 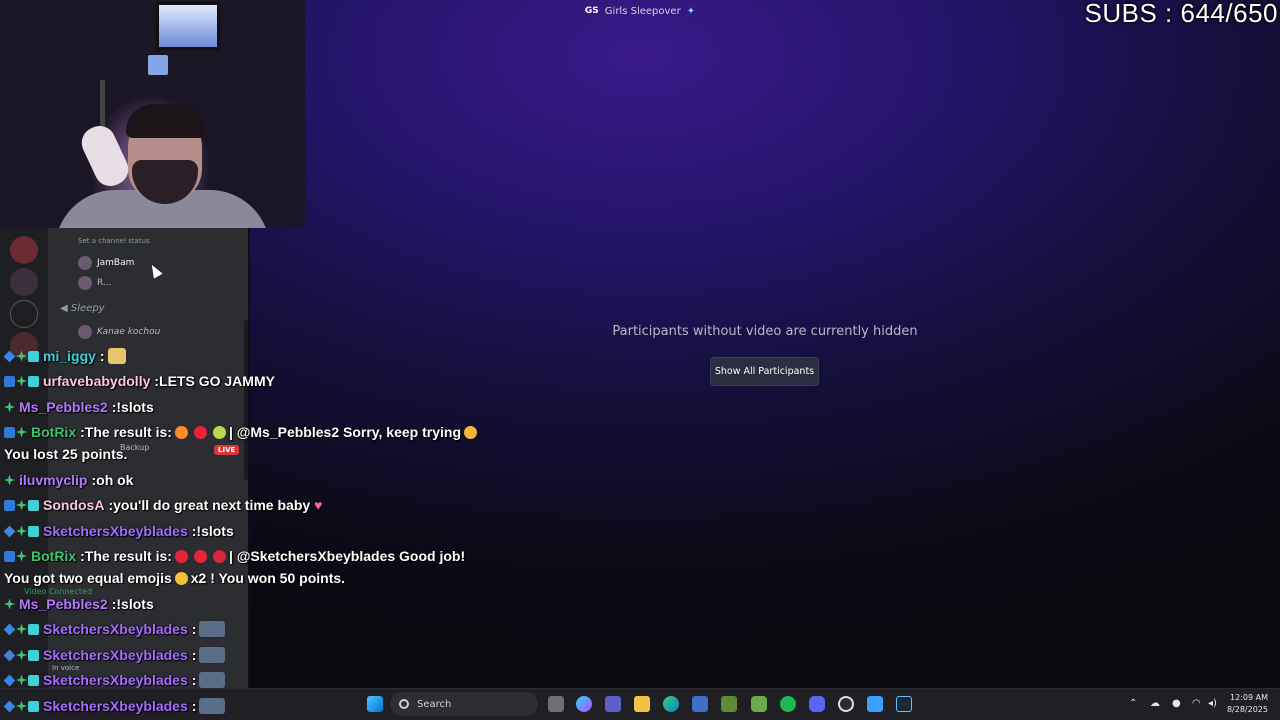 What do you see at coordinates (556, 704) in the screenshot?
I see `task-view-icon` at bounding box center [556, 704].